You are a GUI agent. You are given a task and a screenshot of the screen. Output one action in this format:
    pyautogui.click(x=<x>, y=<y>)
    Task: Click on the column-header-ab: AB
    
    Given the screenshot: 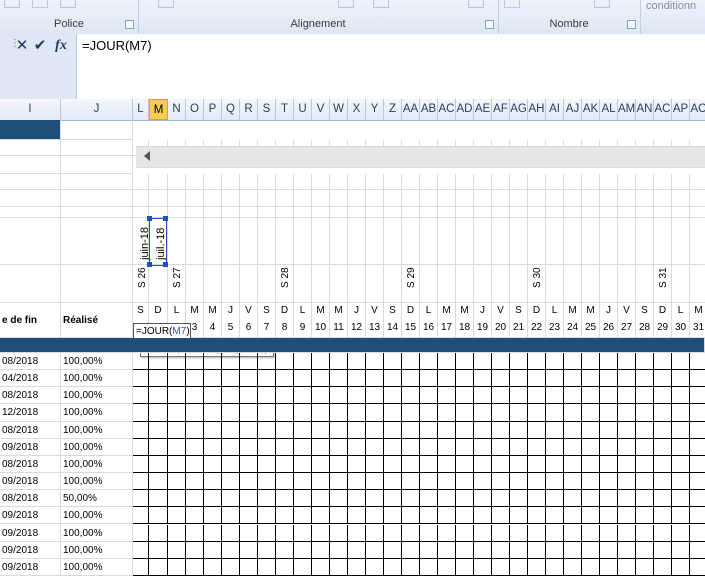 What is the action you would take?
    pyautogui.click(x=429, y=109)
    